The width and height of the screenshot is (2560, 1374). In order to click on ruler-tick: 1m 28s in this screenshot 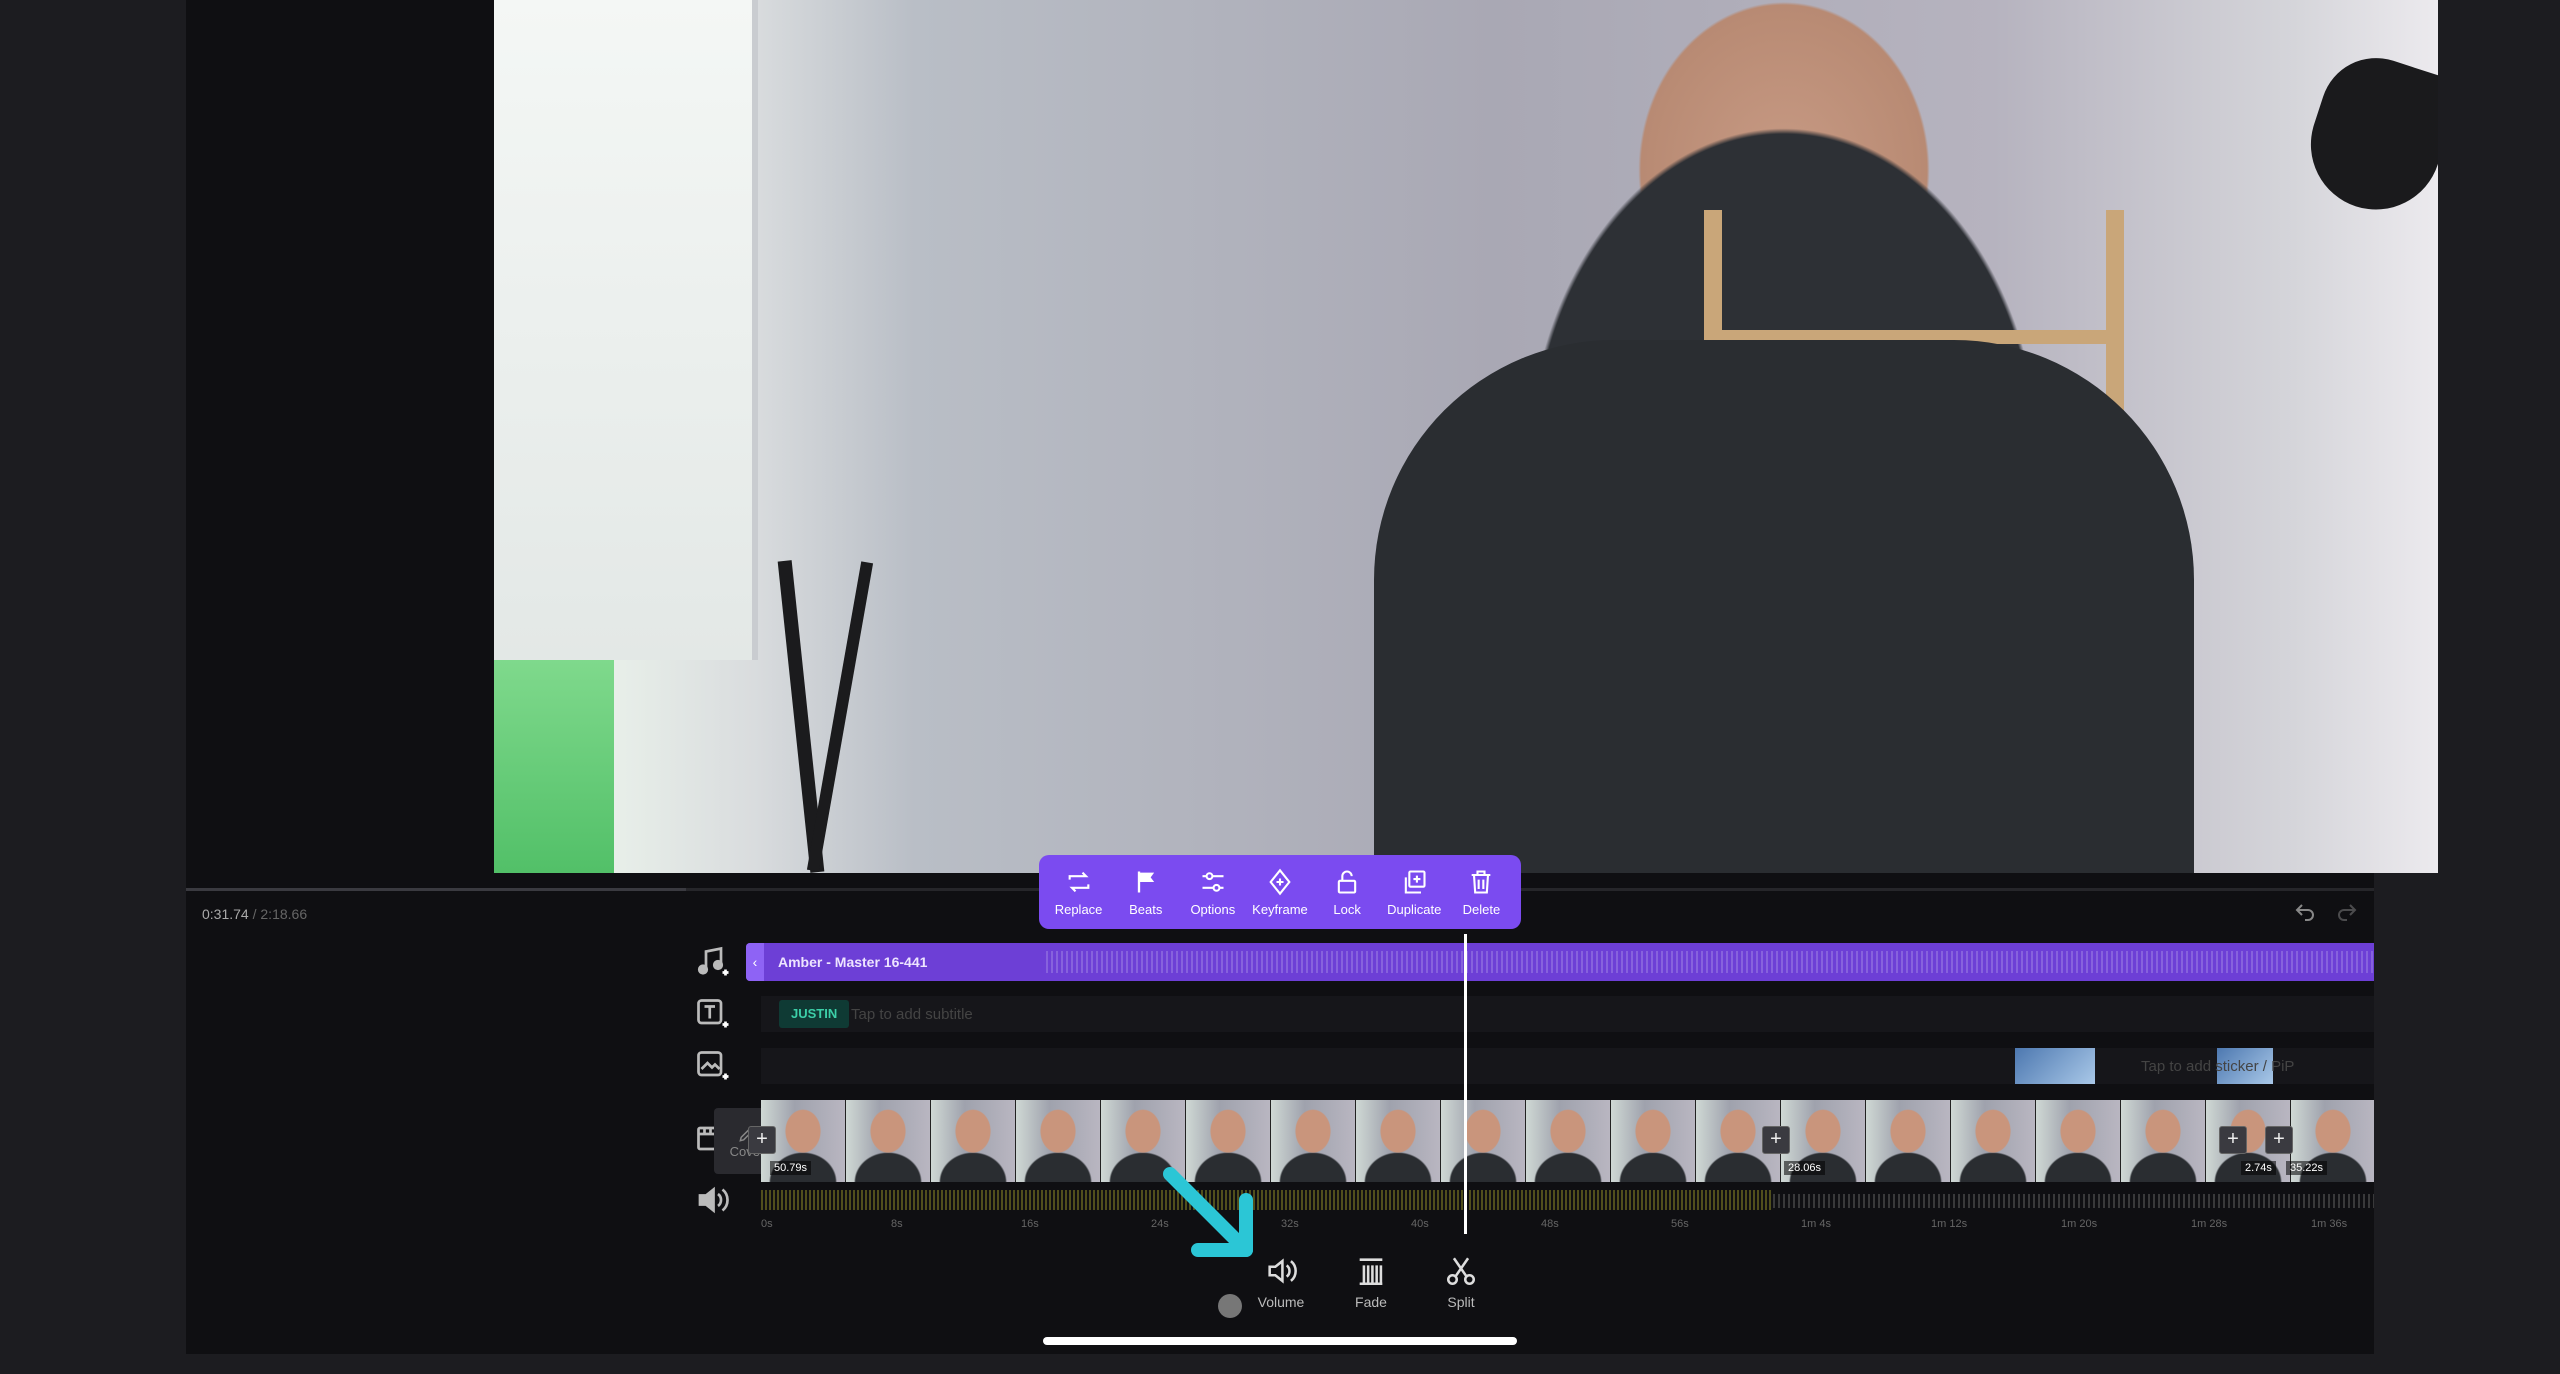, I will do `click(2209, 1224)`.